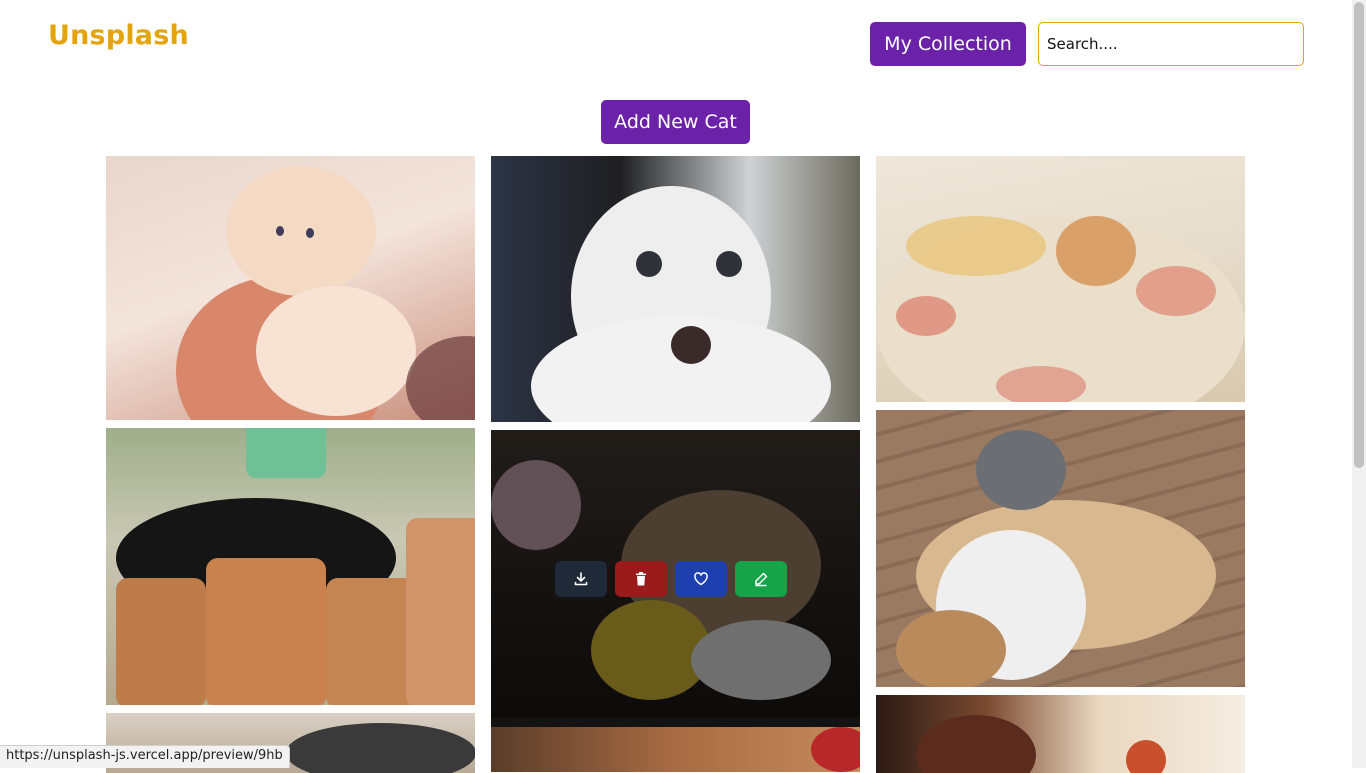 The height and width of the screenshot is (773, 1366). What do you see at coordinates (671, 579) in the screenshot?
I see `image-action-bar` at bounding box center [671, 579].